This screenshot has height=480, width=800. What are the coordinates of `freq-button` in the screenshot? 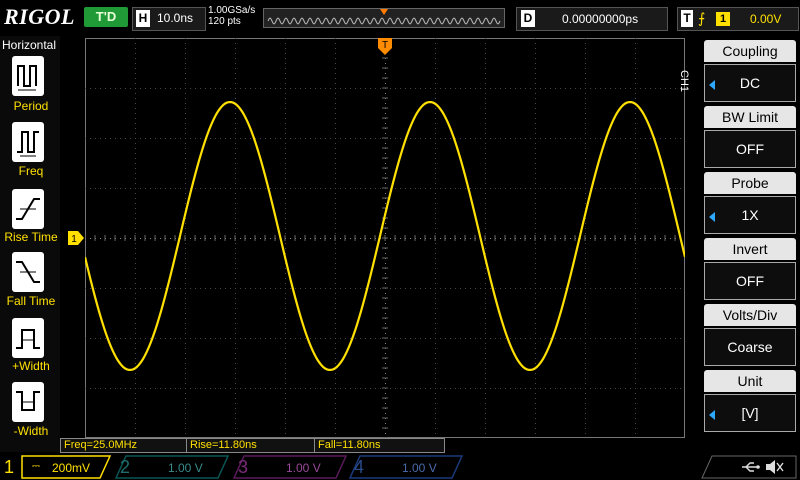 It's located at (28, 142).